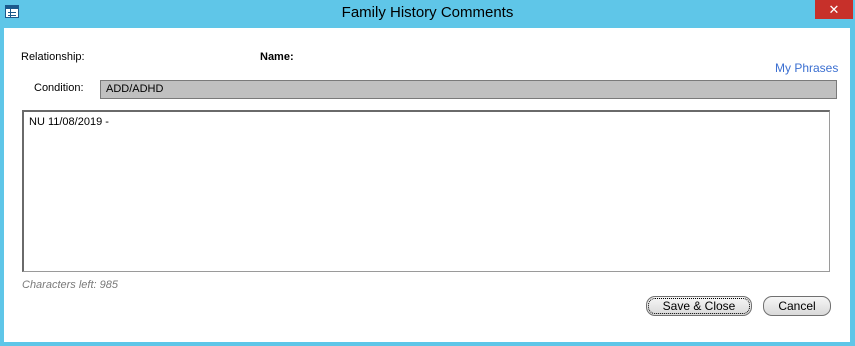  I want to click on name-label: Name:, so click(277, 57).